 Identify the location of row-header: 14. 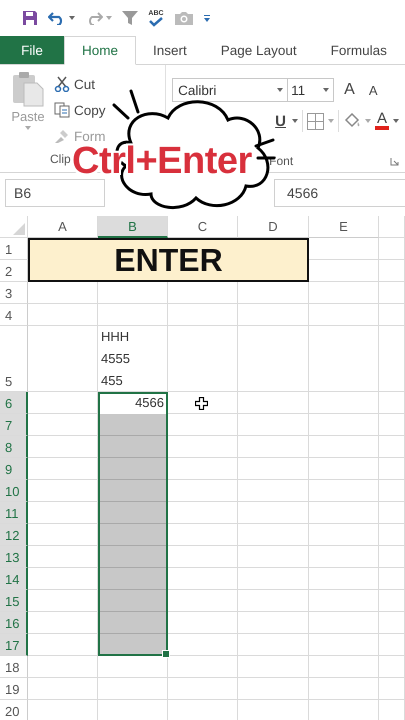
(14, 579).